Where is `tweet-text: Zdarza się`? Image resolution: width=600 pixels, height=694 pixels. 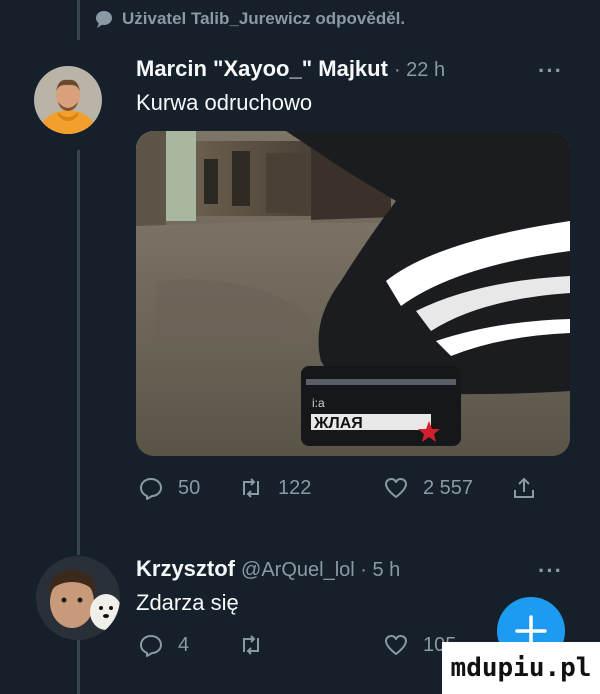
tweet-text: Zdarza się is located at coordinates (187, 602).